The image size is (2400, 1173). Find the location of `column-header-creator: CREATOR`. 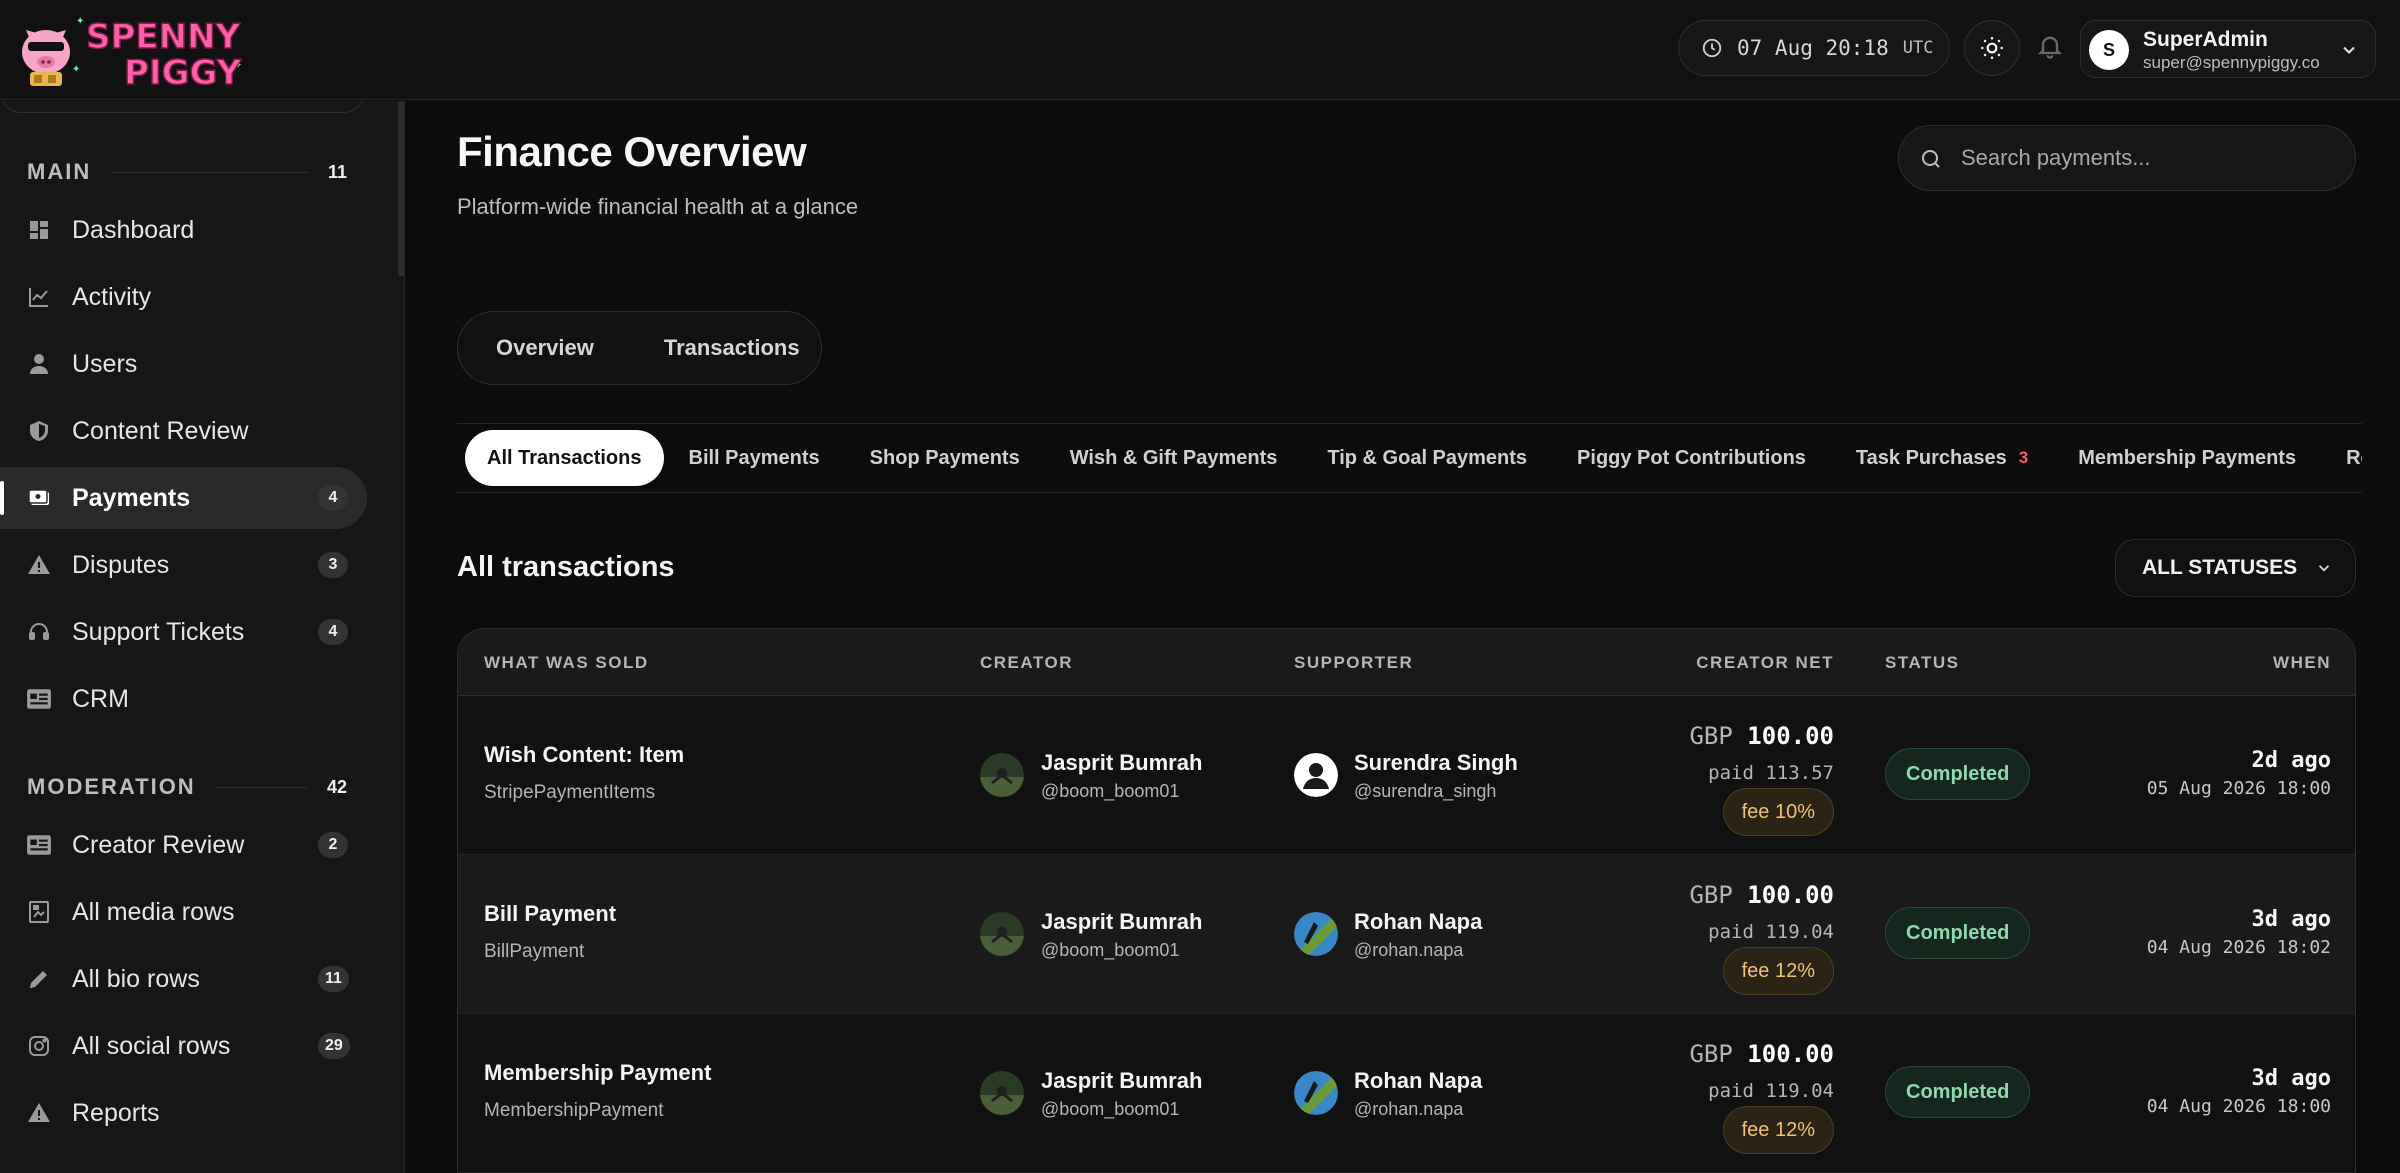

column-header-creator: CREATOR is located at coordinates (1026, 663).